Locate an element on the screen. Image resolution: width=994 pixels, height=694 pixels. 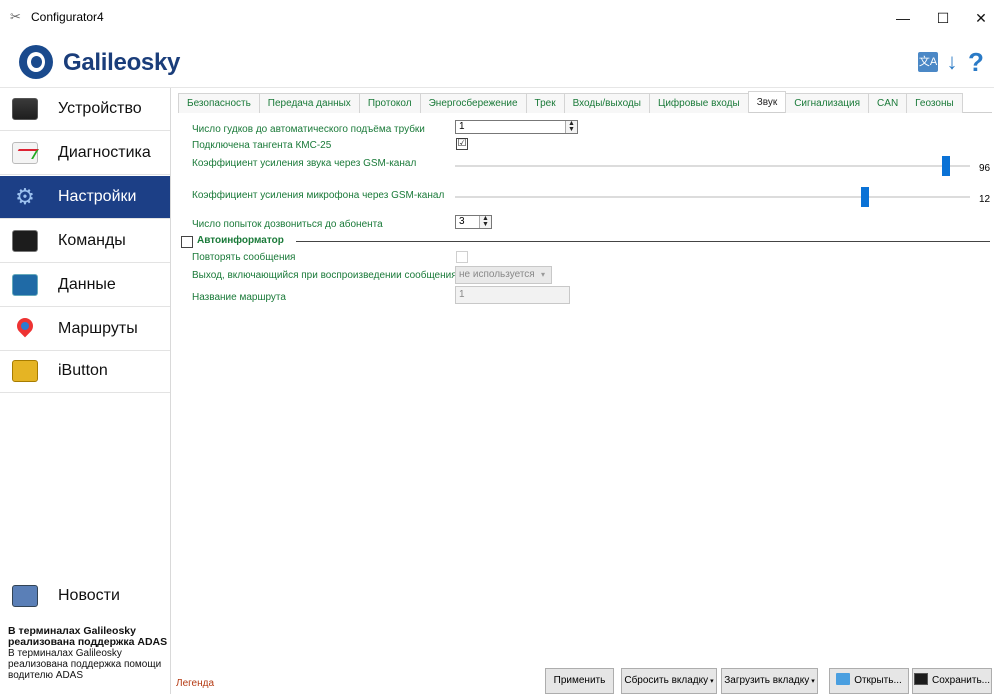
sidebar-item-device: Устройство is located at coordinates (85, 109).